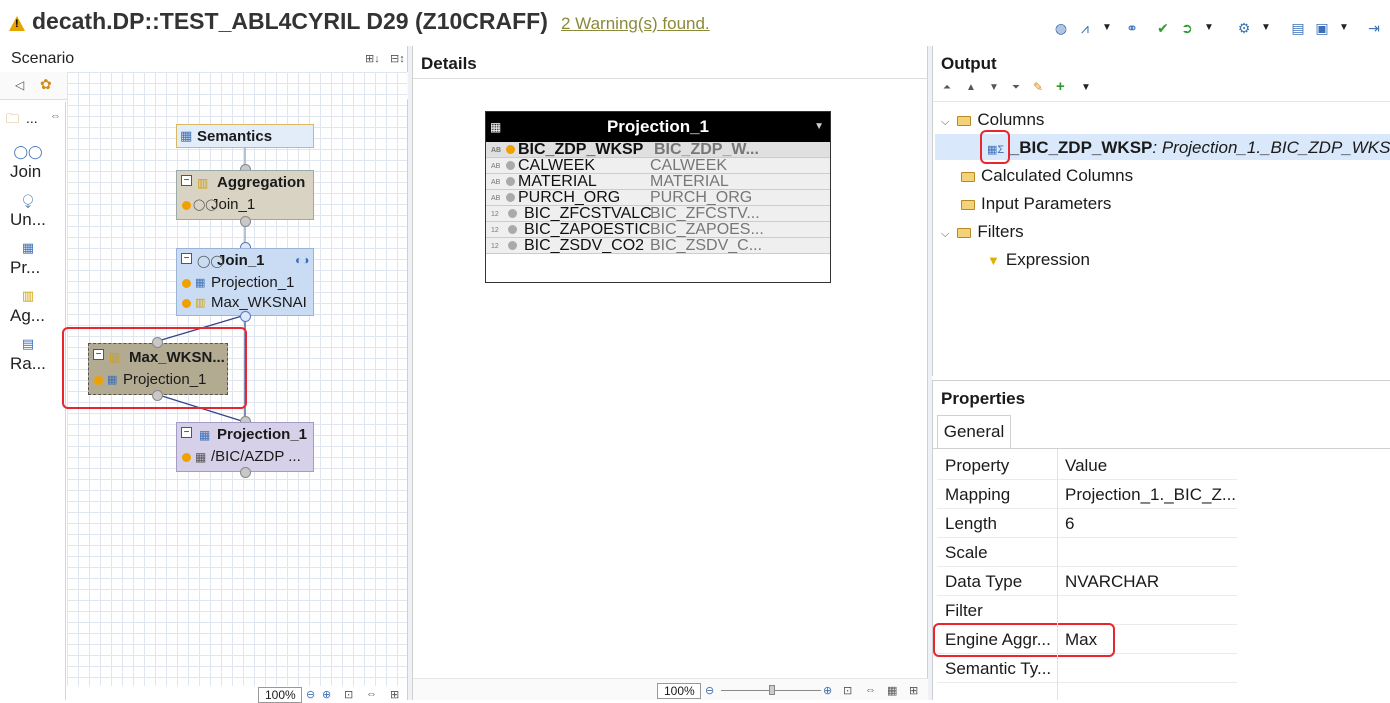  What do you see at coordinates (1374, 28) in the screenshot?
I see `export-icon: ⇥` at bounding box center [1374, 28].